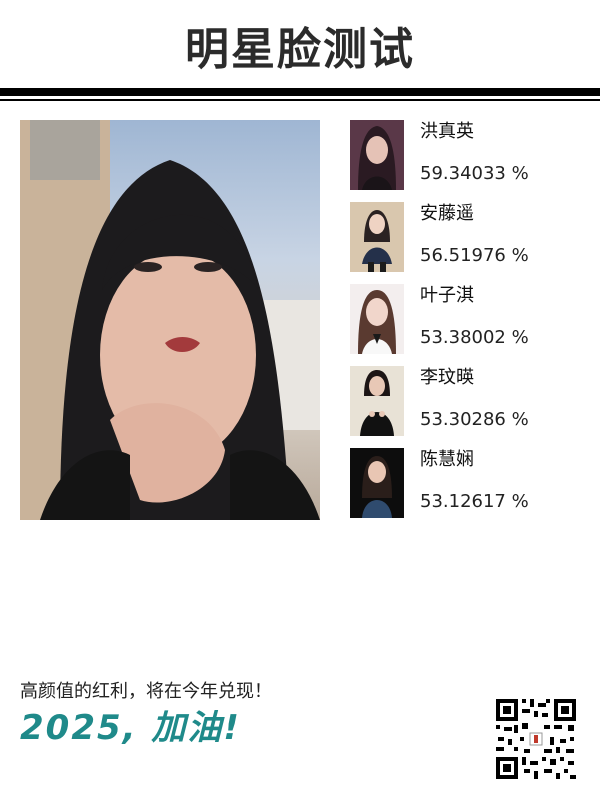 The image size is (600, 800). I want to click on match-score: 59.34033 %, so click(474, 173).